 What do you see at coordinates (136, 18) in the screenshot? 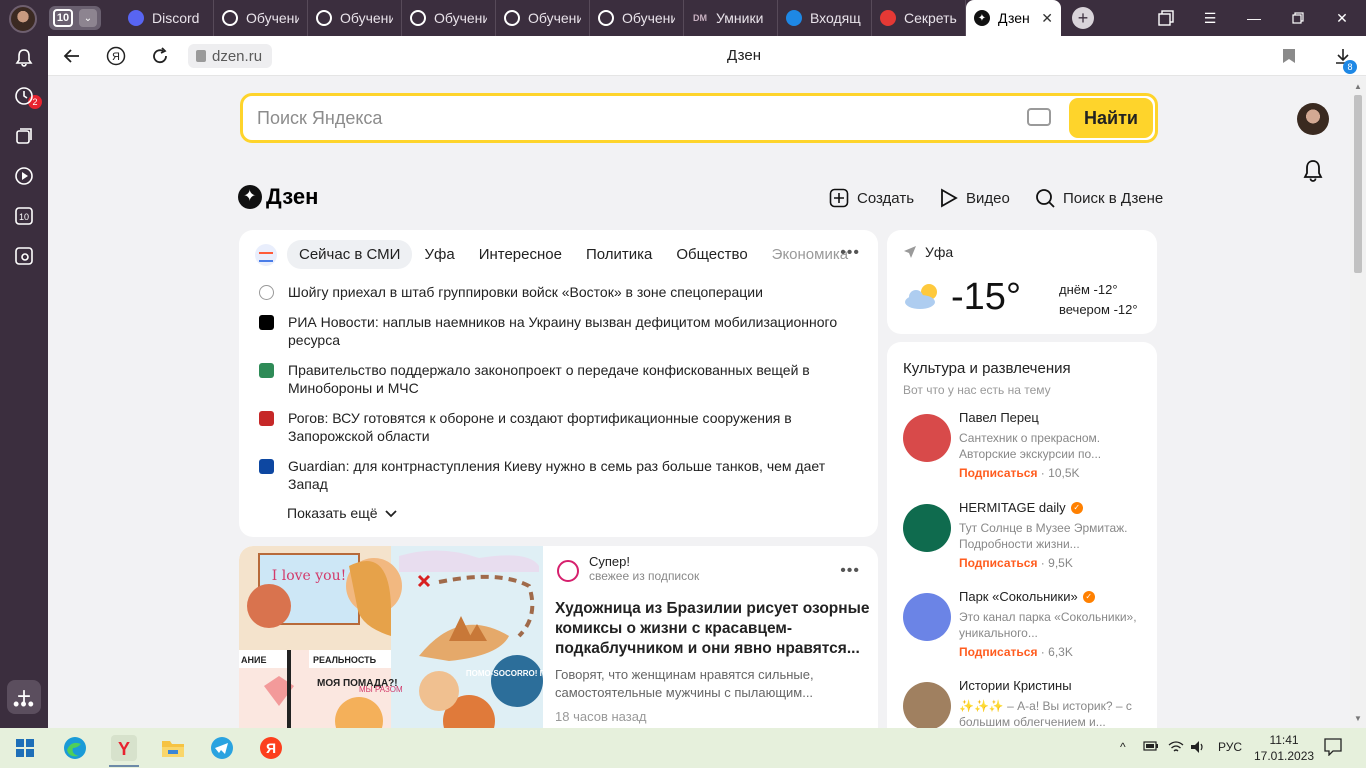
I see `discord-icon` at bounding box center [136, 18].